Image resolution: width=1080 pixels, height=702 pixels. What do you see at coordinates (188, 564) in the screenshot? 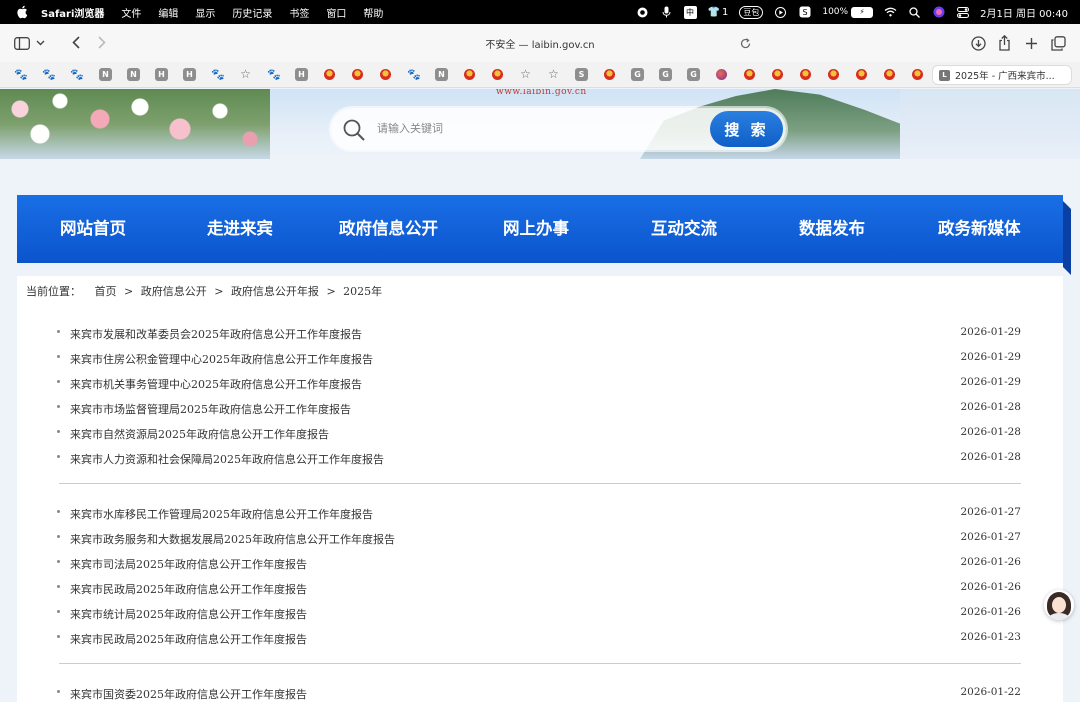
I see `report-title-link: 来宾市司法局2025年政府信息公开工作年度报告` at bounding box center [188, 564].